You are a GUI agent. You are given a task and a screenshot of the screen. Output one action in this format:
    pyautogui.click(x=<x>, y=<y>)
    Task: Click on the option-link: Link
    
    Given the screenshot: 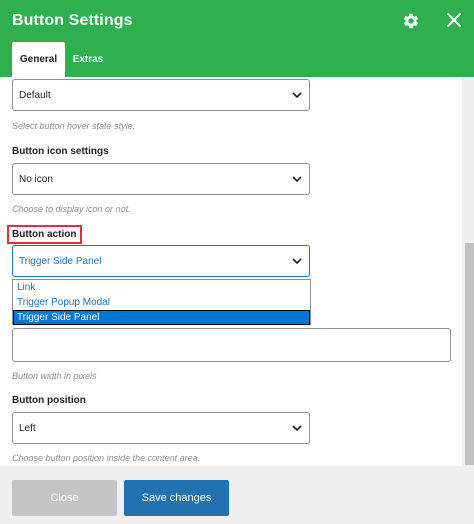 What is the action you would take?
    pyautogui.click(x=161, y=287)
    